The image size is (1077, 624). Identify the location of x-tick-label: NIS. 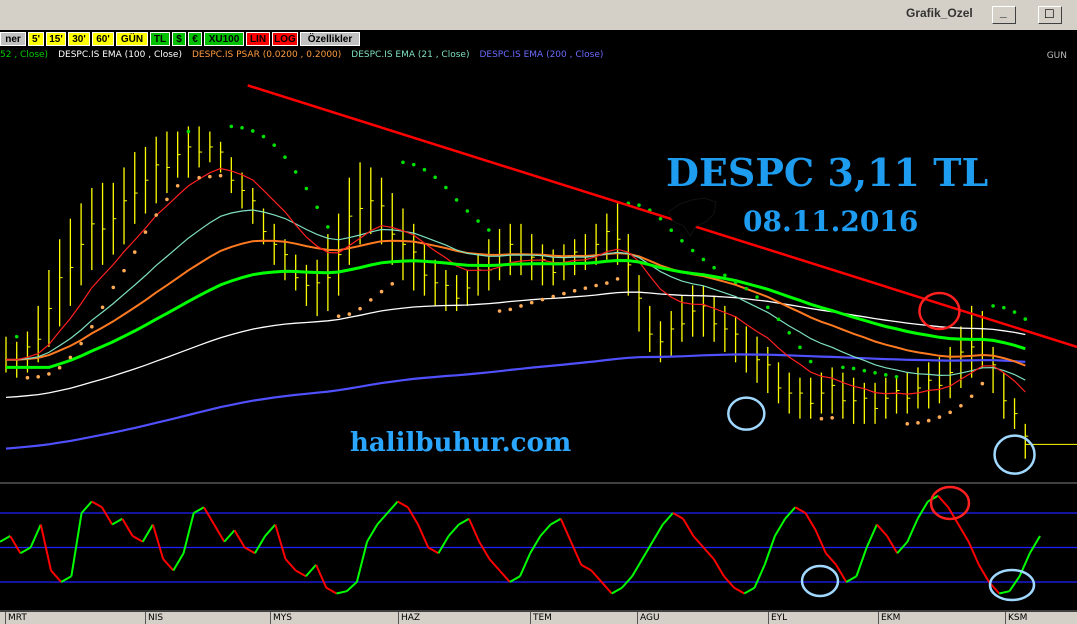
(154, 618).